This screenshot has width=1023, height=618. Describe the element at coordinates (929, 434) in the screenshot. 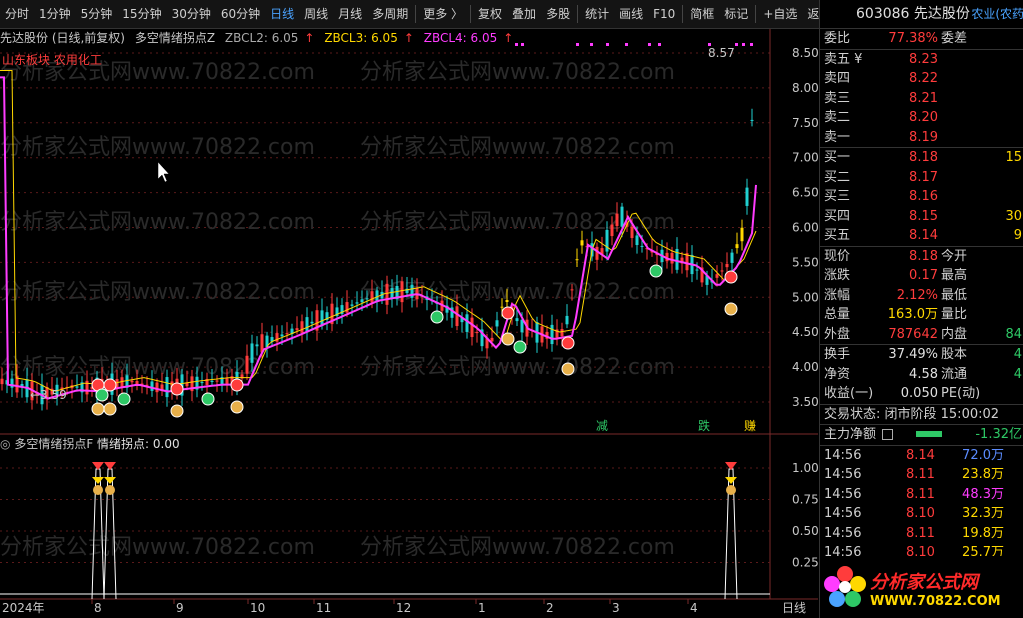

I see `main-flow-bar` at that location.